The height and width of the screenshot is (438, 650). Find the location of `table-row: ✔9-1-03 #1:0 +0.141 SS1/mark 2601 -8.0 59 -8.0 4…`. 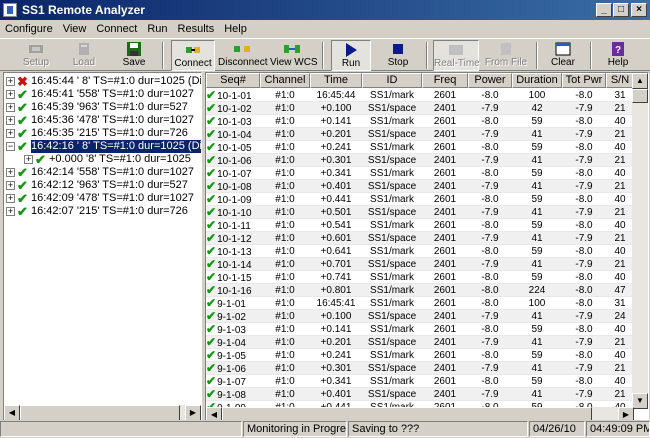

table-row: ✔9-1-03 #1:0 +0.141 SS1/mark 2601 -8.0 59 -8.0 4… is located at coordinates (420, 329).